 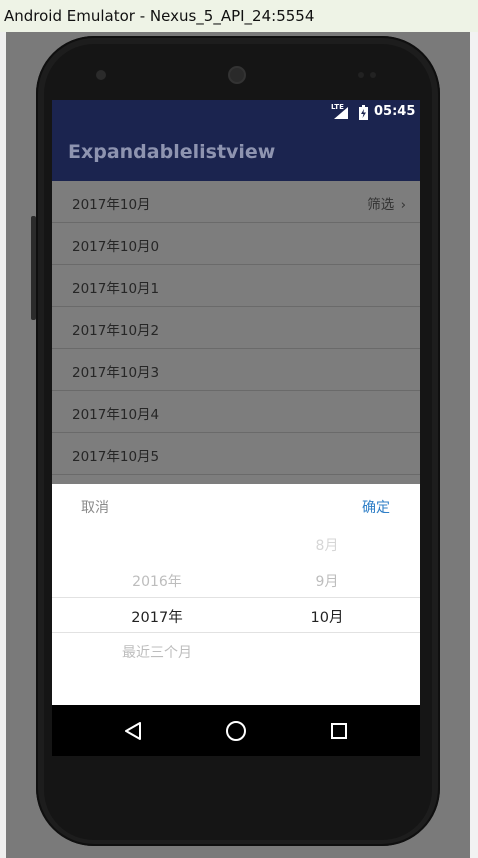 What do you see at coordinates (376, 507) in the screenshot?
I see `confirm-button: 确定` at bounding box center [376, 507].